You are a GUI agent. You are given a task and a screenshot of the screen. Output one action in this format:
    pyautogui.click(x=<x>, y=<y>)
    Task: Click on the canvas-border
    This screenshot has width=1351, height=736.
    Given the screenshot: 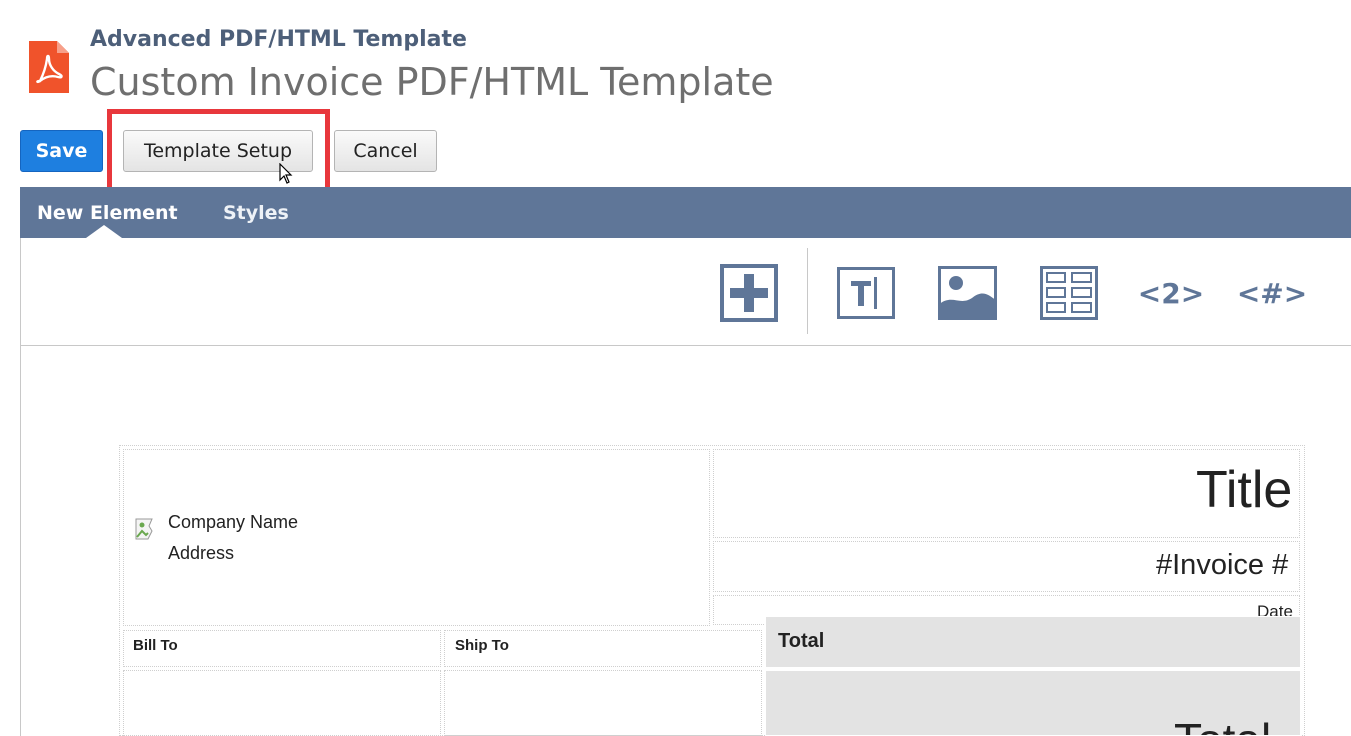 What is the action you would take?
    pyautogui.click(x=20, y=541)
    